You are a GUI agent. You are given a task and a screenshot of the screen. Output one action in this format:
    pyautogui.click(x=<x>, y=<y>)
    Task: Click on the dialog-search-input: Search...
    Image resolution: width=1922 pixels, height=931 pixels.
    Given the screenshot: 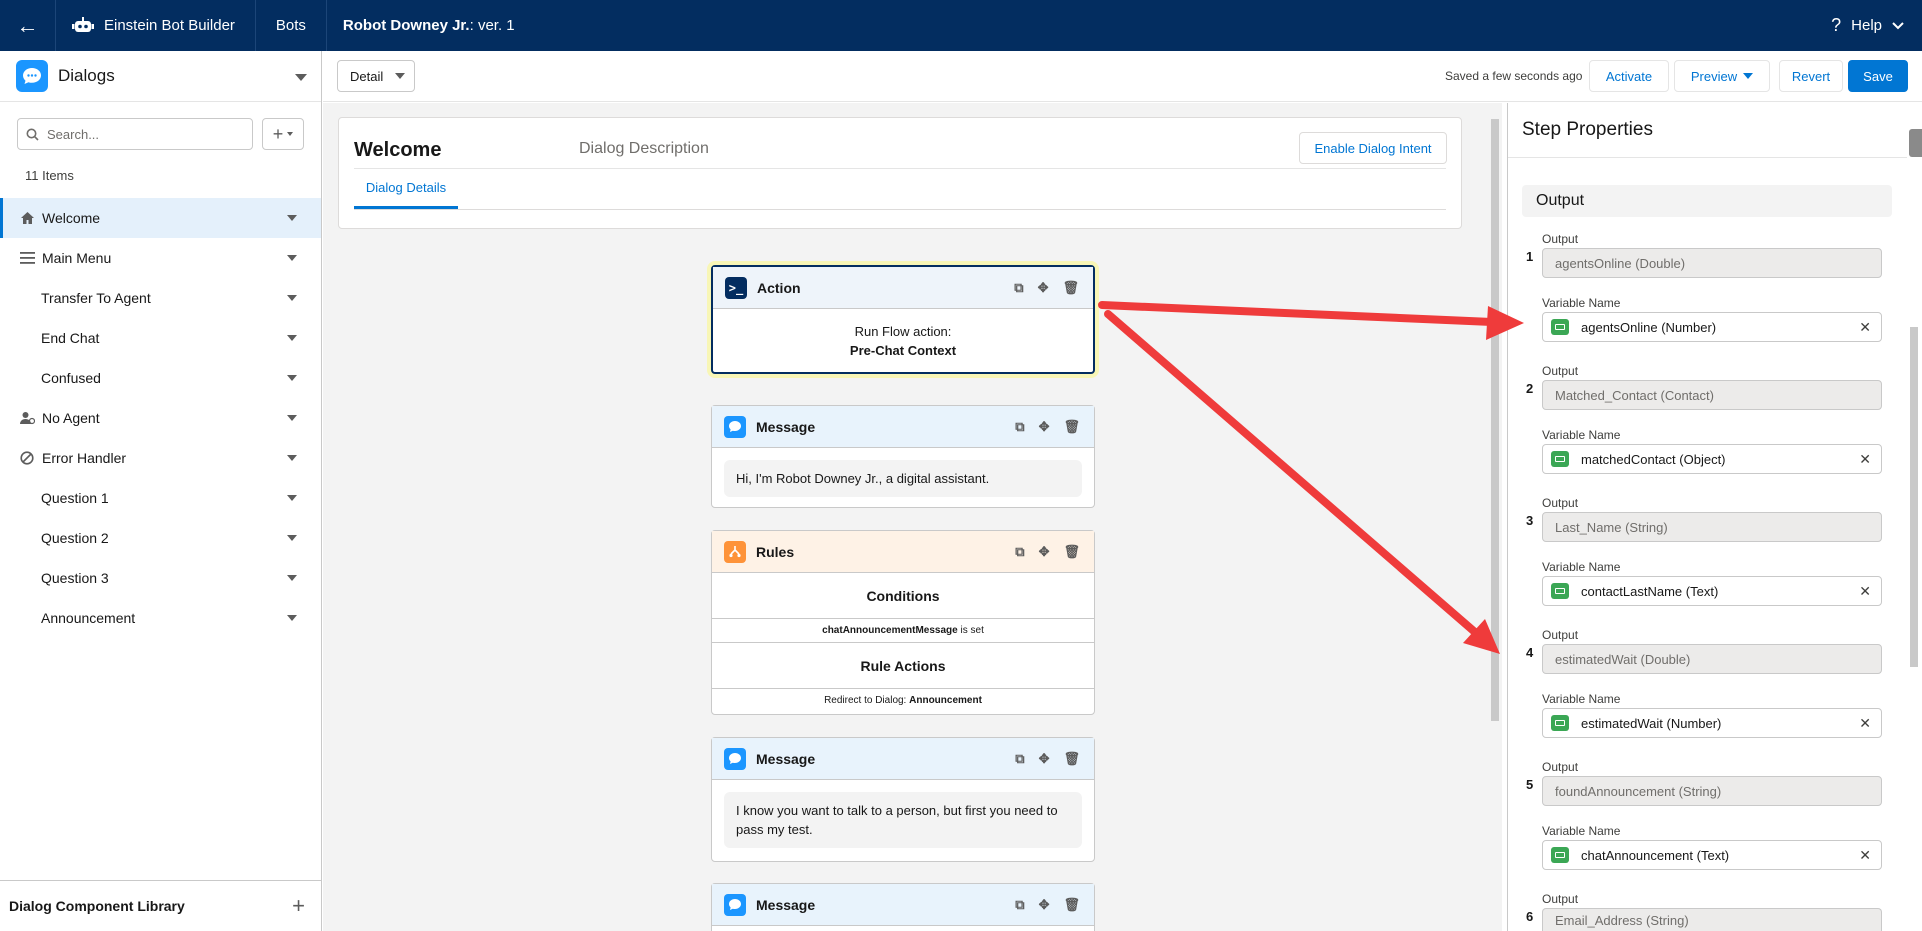 What is the action you would take?
    pyautogui.click(x=135, y=134)
    